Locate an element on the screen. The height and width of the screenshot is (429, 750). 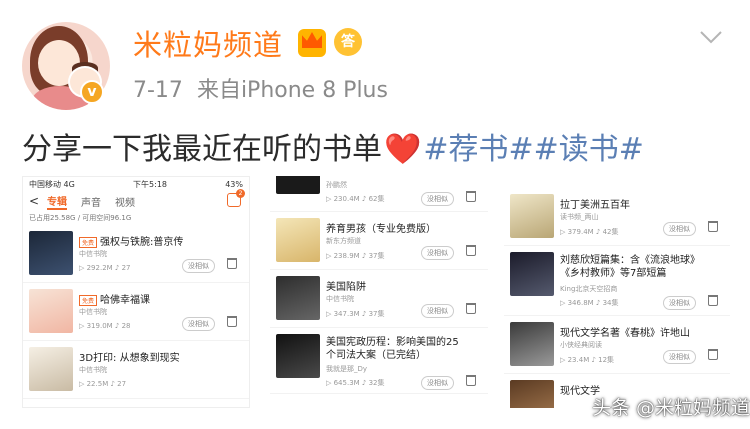
item-title: 美国宪政历程：影响美国的25个司法大案（已完结） is located at coordinates (392, 349).